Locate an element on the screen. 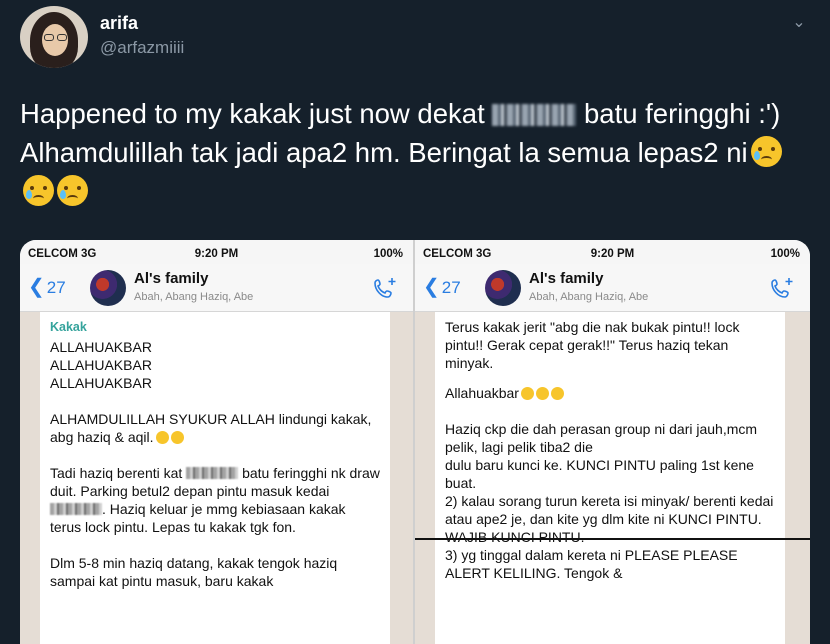 This screenshot has width=830, height=644. user-handle: @arfazmiiii is located at coordinates (142, 48).